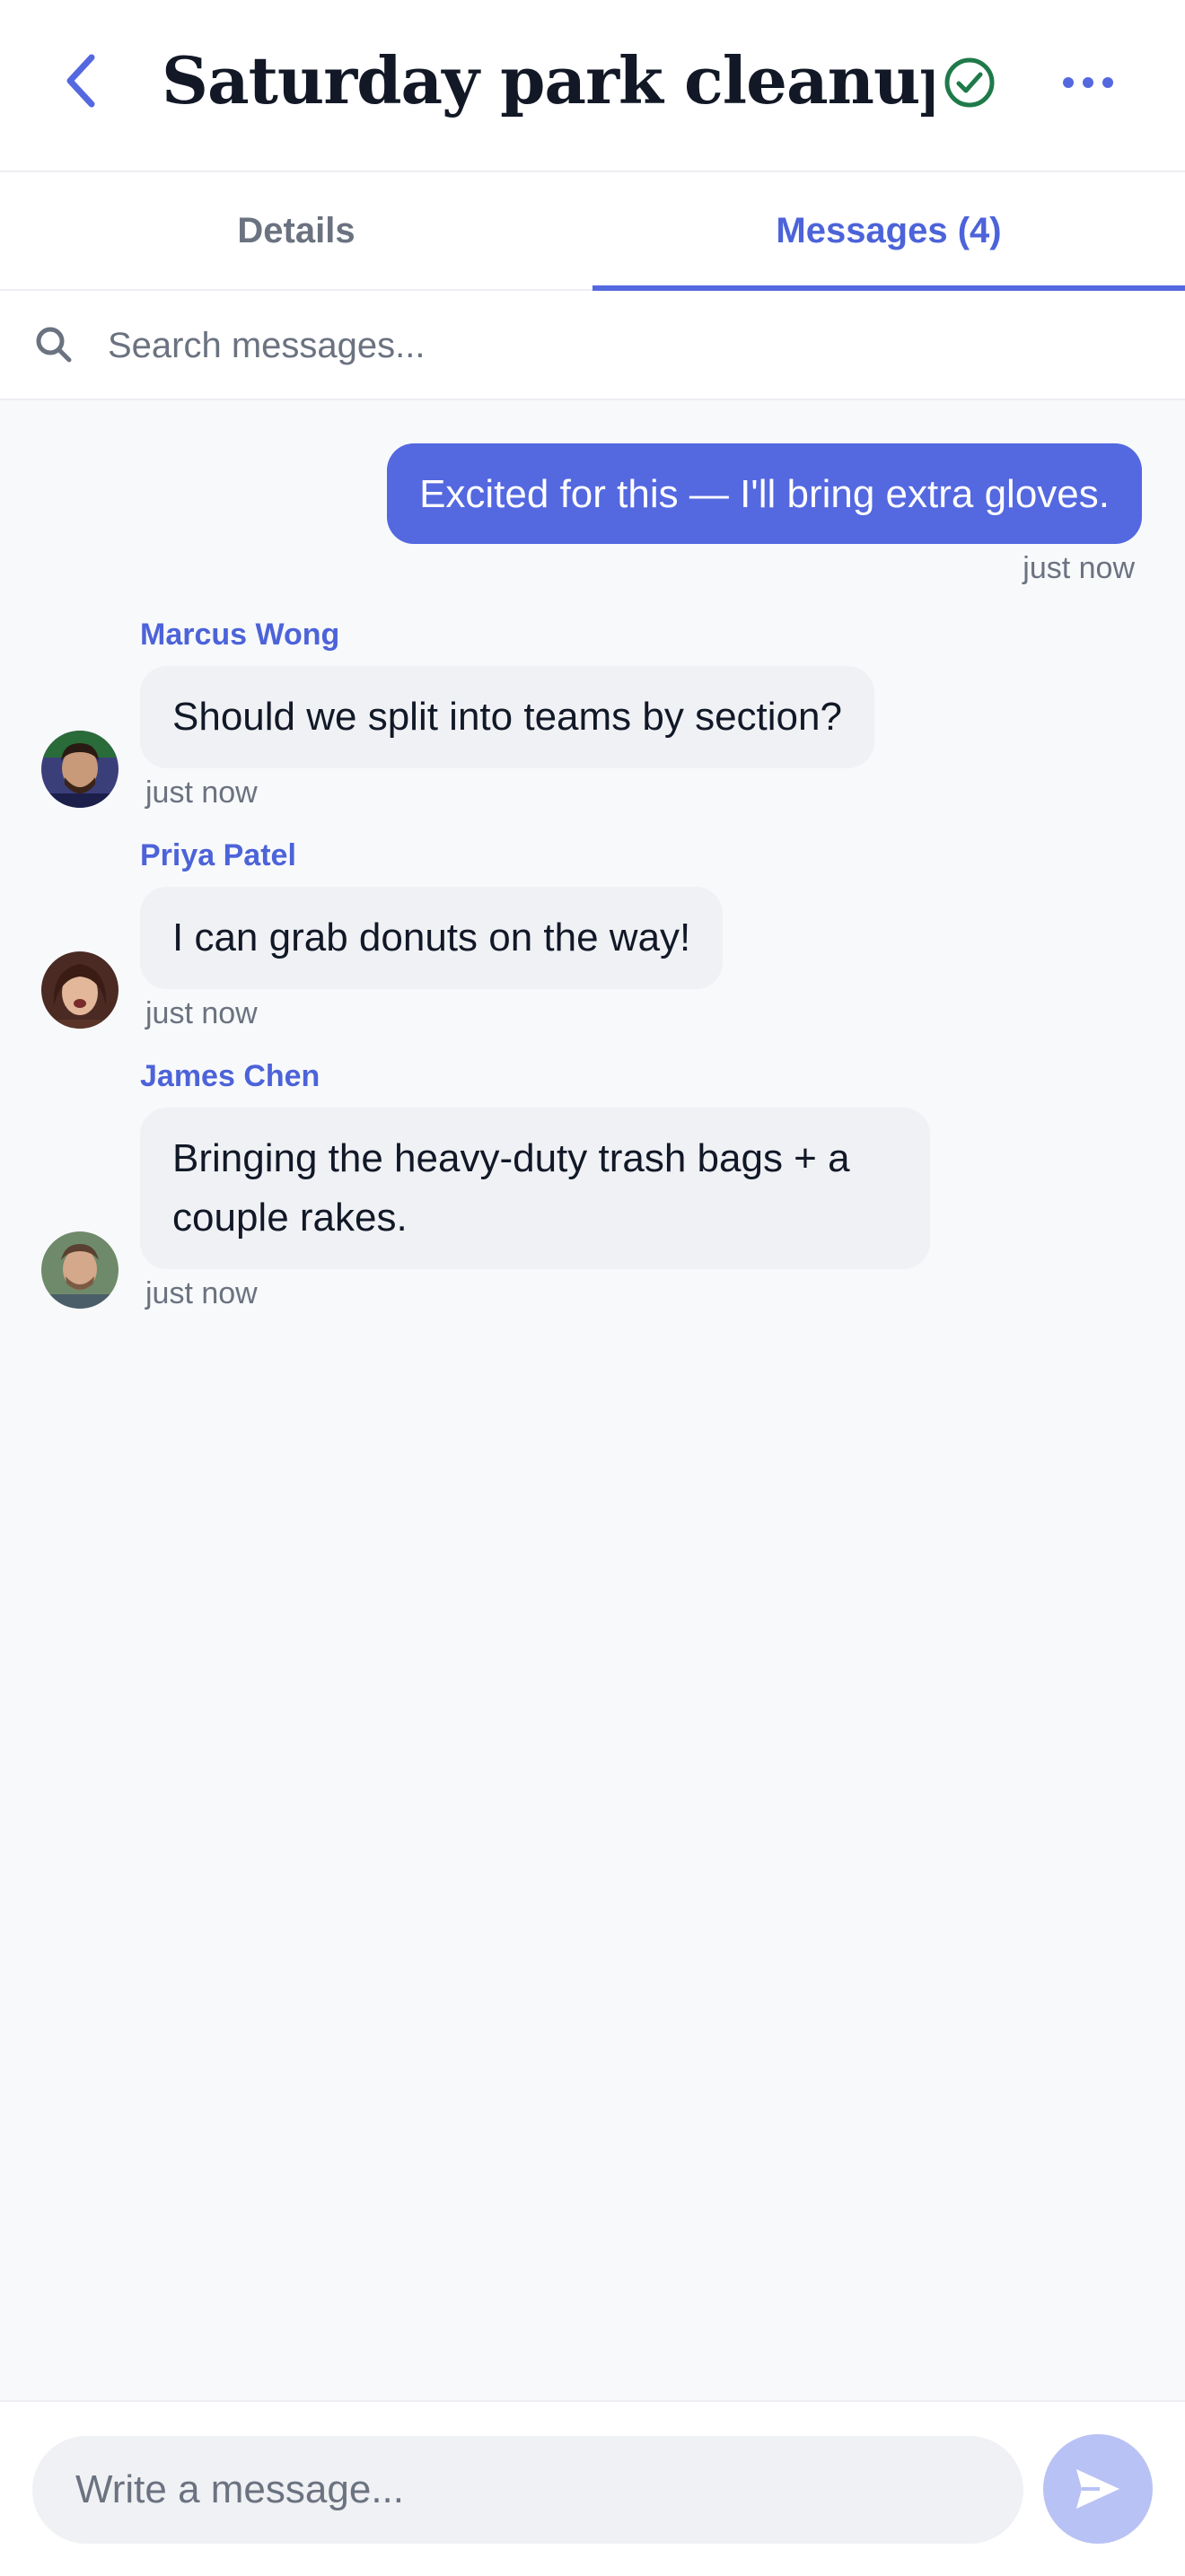  Describe the element at coordinates (507, 717) in the screenshot. I see `message-bubble-incoming: Should we split into teams by section?` at that location.